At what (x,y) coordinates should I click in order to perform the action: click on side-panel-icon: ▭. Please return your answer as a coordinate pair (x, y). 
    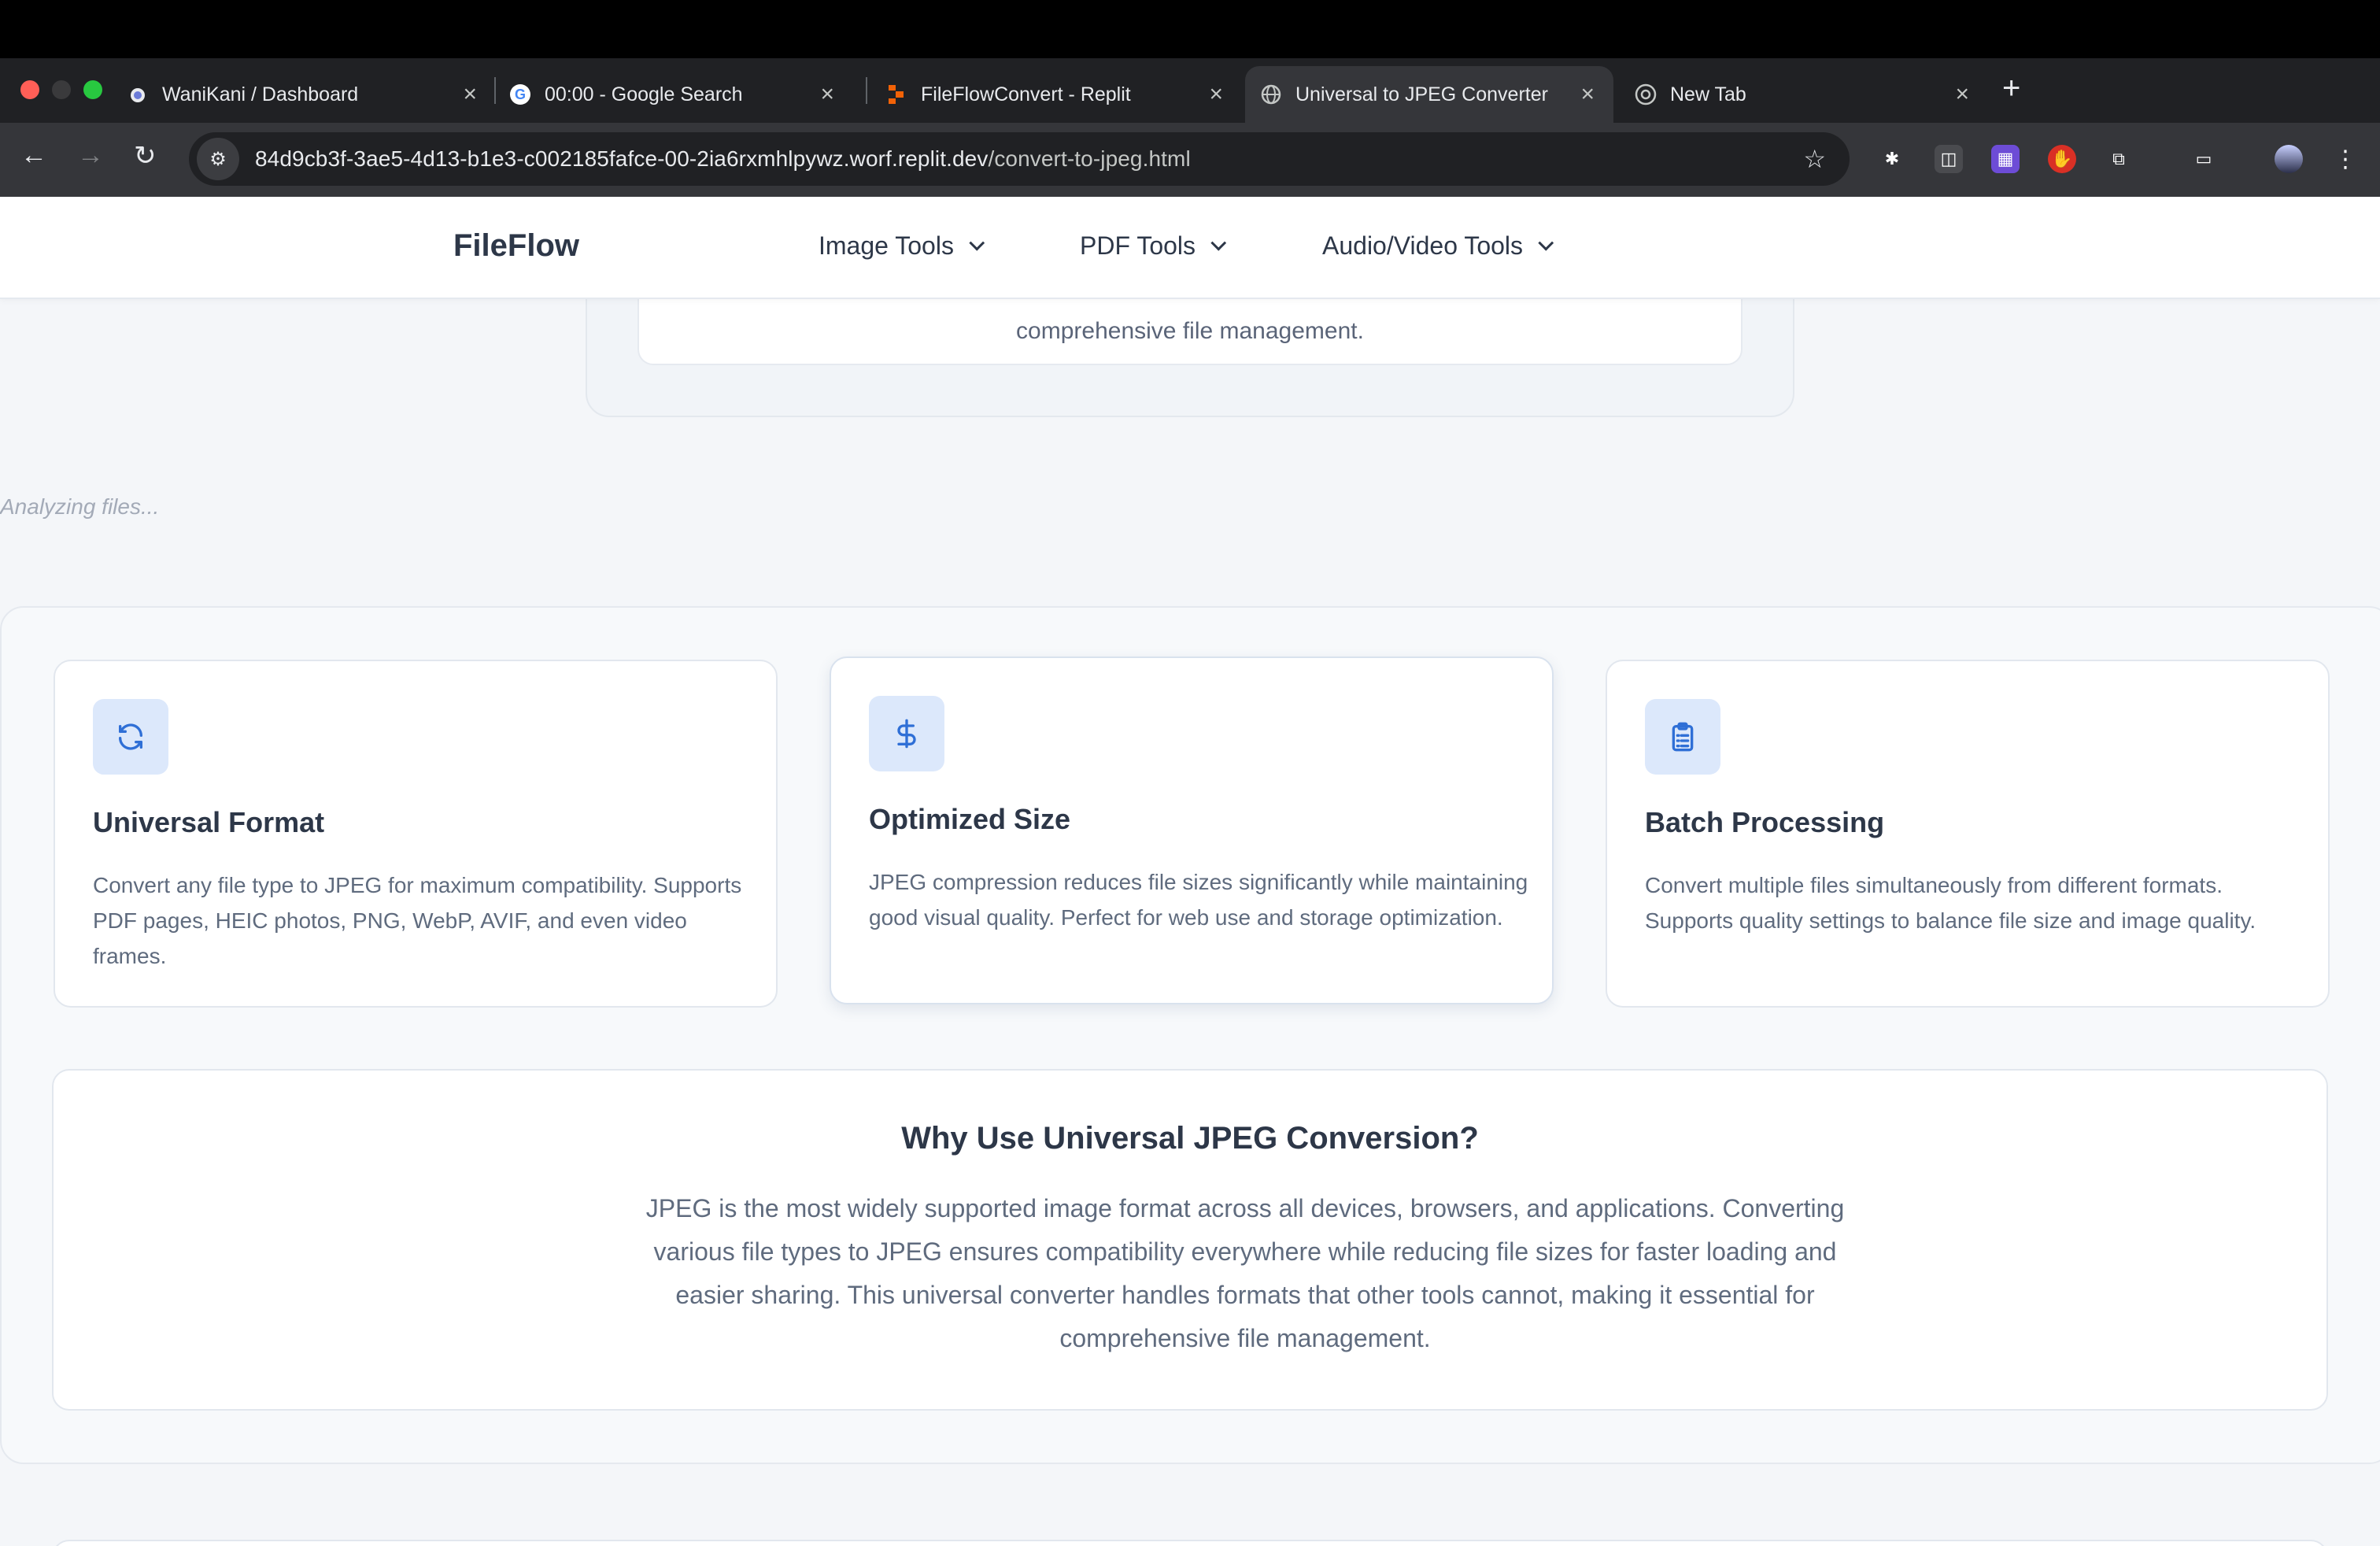
    Looking at the image, I should click on (2204, 159).